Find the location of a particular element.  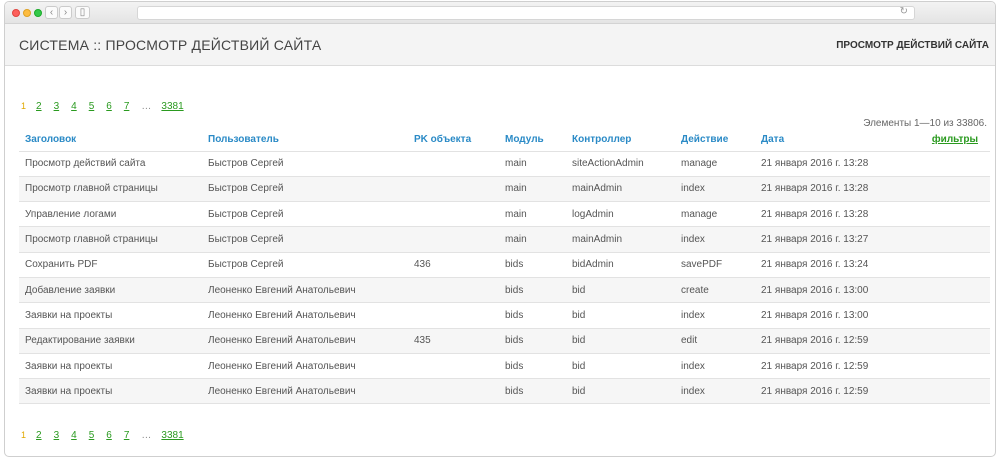

back-arrow-icon: ‹ is located at coordinates (51, 12).